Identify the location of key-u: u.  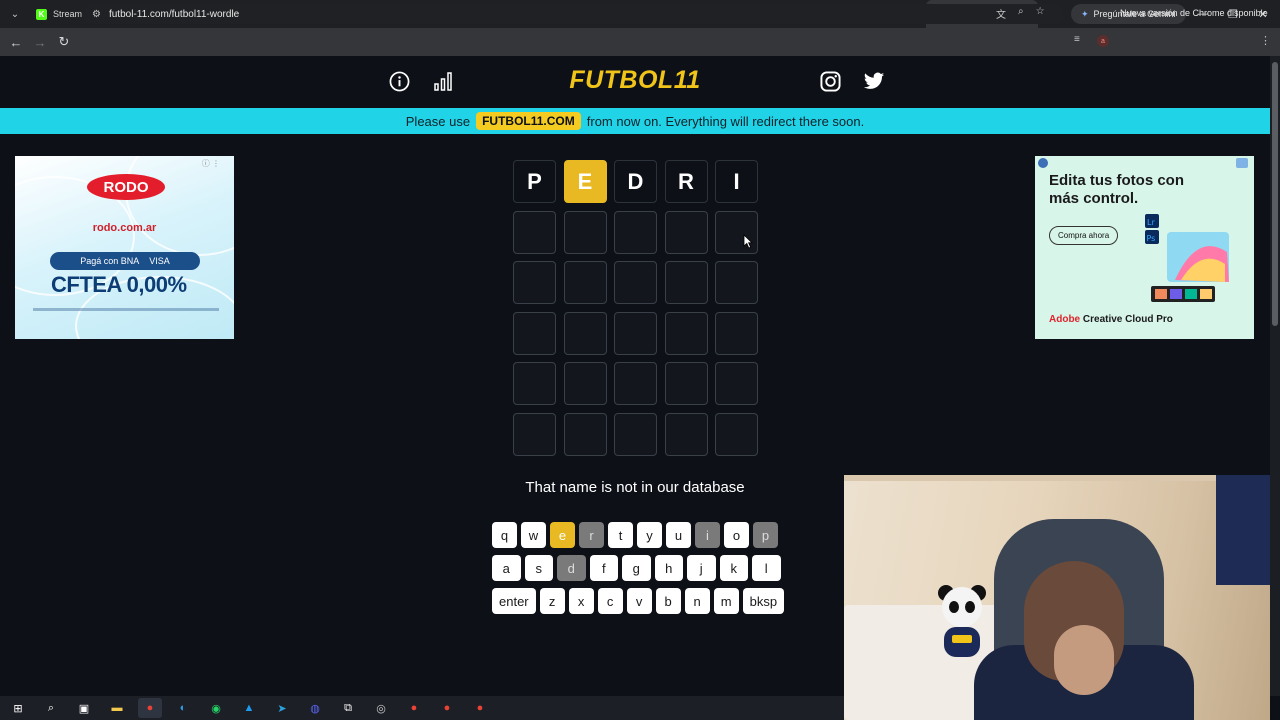
(678, 535).